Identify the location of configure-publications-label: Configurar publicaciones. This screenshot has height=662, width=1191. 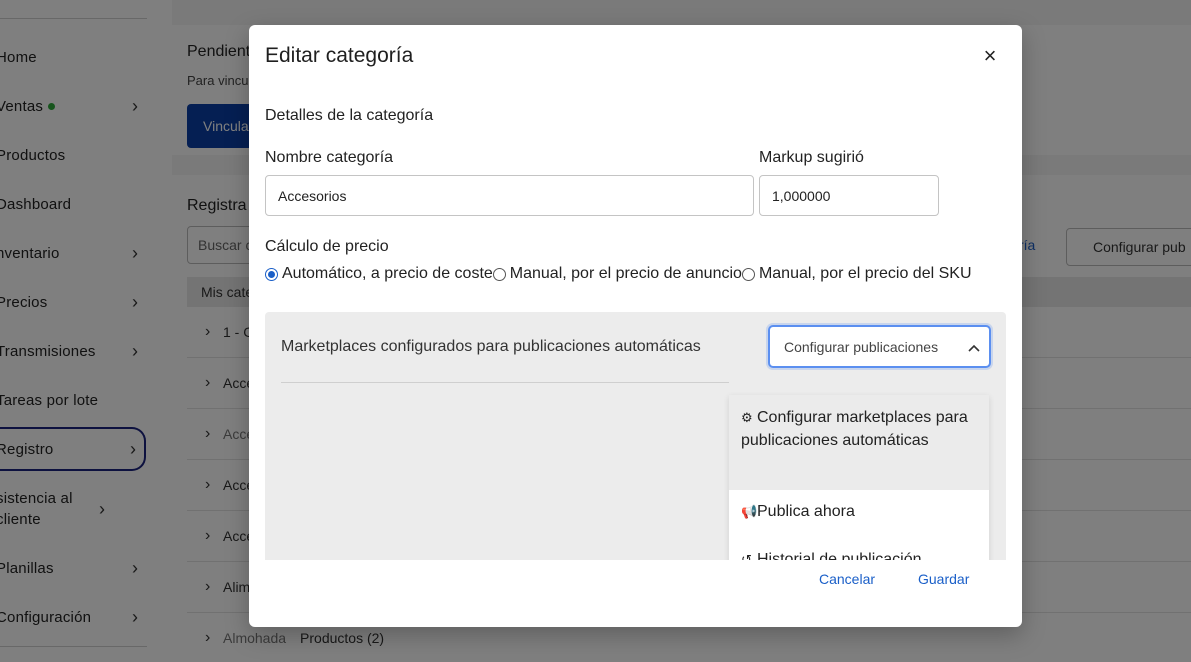
(861, 346).